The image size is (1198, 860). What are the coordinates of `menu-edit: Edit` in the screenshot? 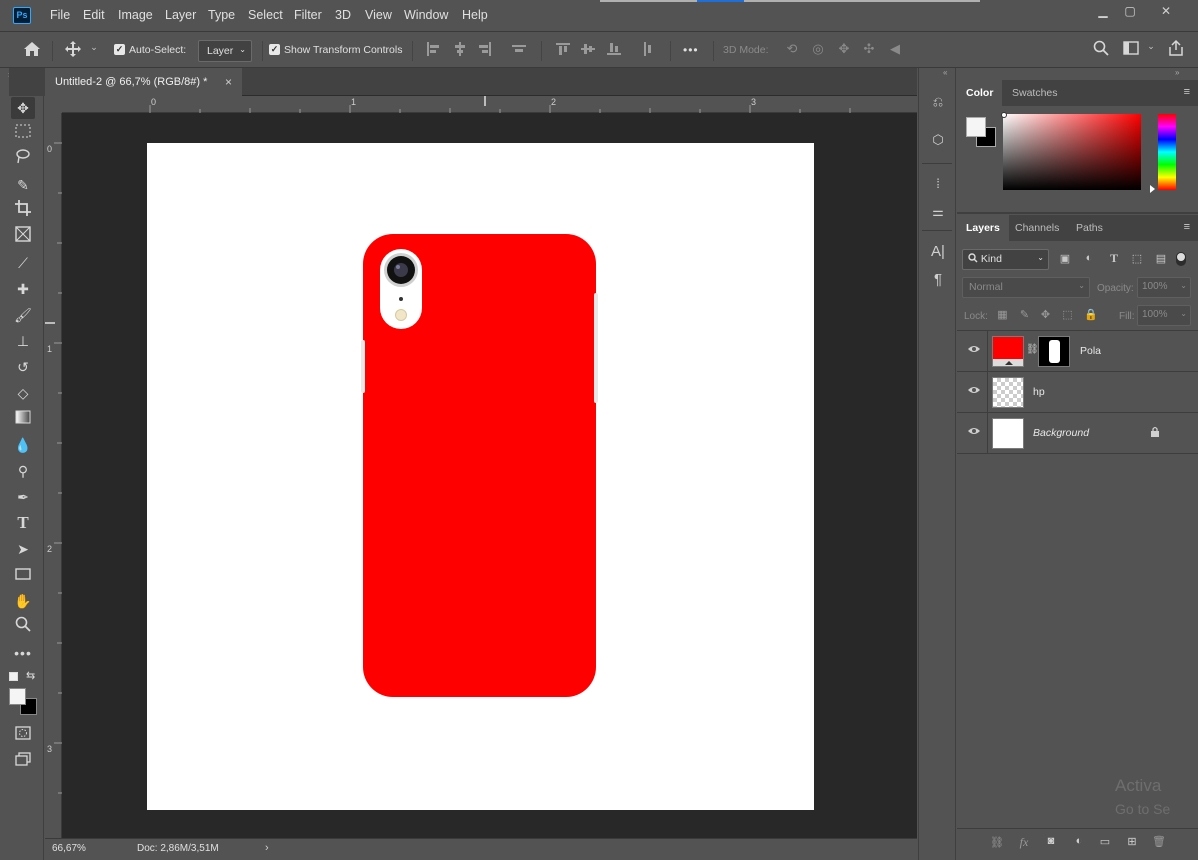 It's located at (94, 15).